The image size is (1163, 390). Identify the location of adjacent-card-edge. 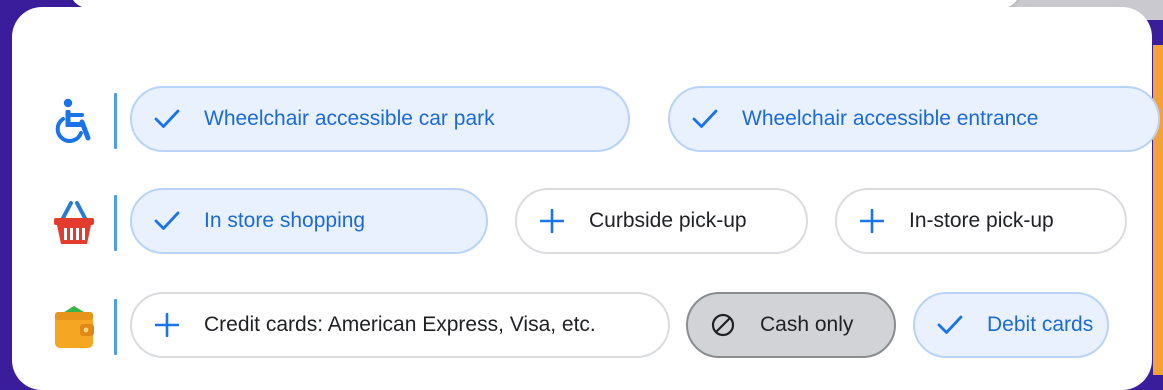
(1158, 210).